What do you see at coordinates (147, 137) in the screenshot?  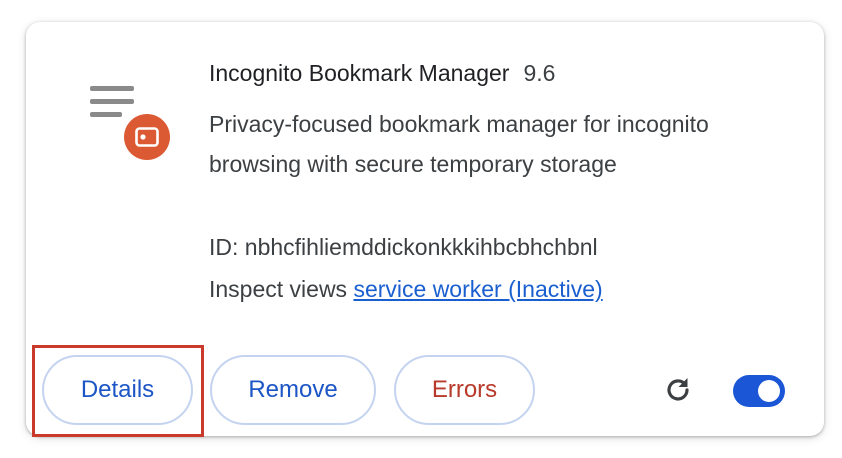 I see `storage-badge-icon` at bounding box center [147, 137].